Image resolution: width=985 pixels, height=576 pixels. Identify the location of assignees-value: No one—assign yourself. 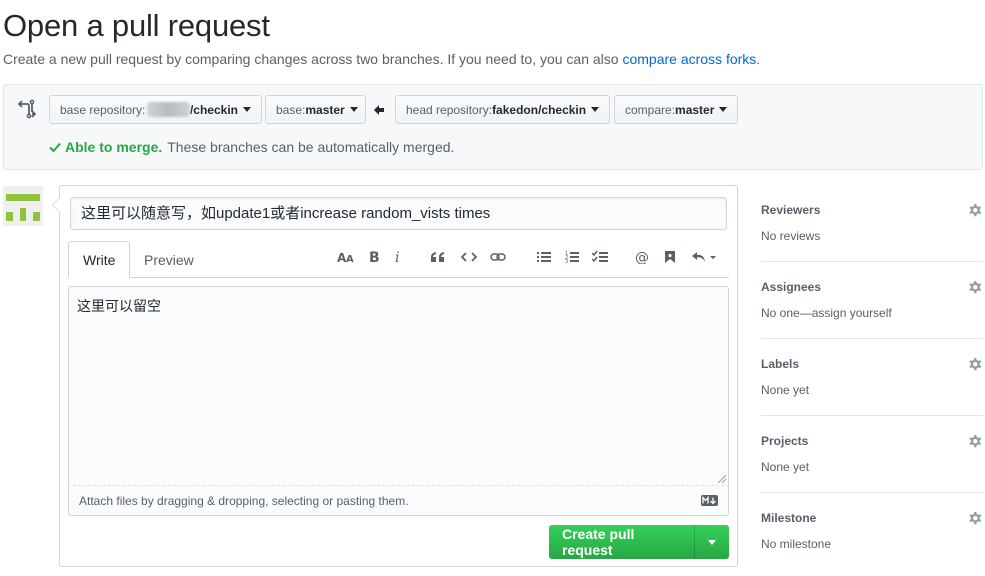
(826, 313).